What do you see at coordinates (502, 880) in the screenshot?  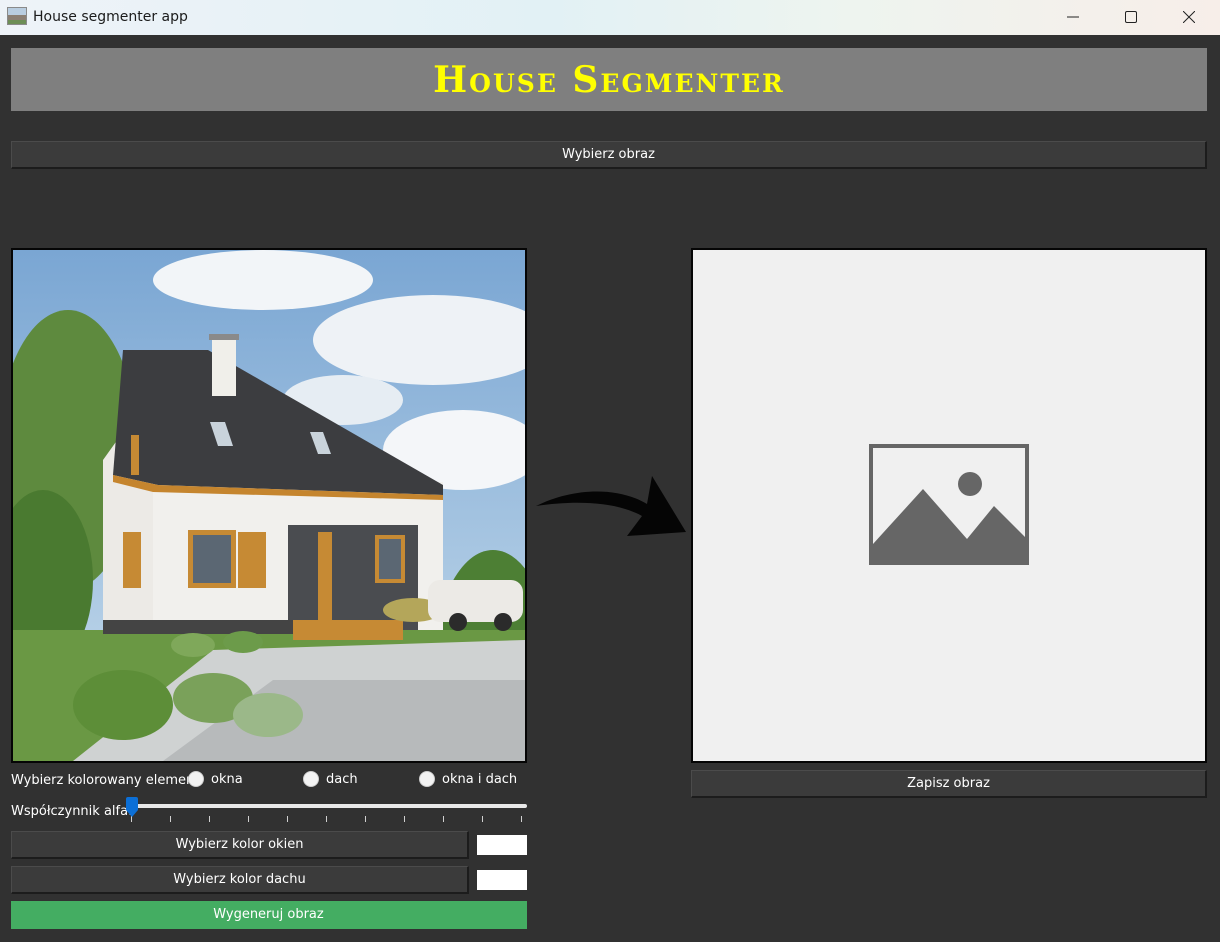 I see `roof-color-swatch` at bounding box center [502, 880].